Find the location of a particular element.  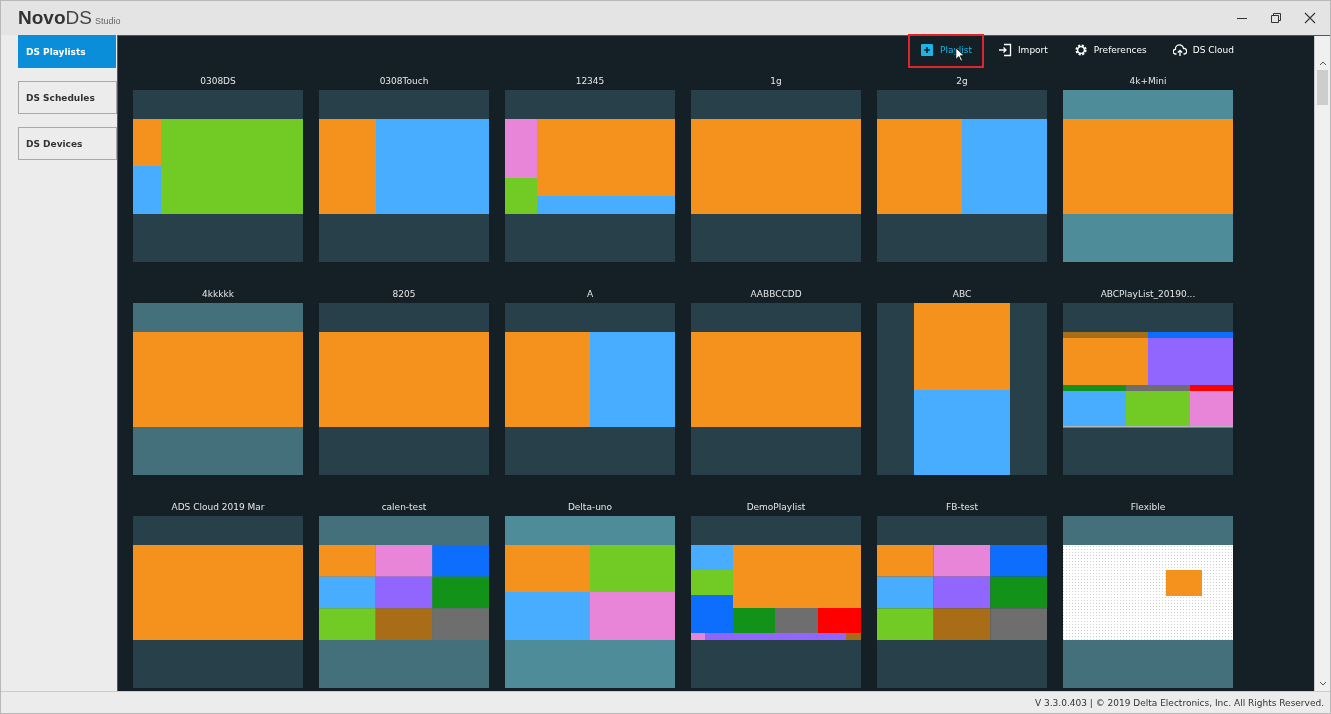

import-button: Import is located at coordinates (1022, 51).